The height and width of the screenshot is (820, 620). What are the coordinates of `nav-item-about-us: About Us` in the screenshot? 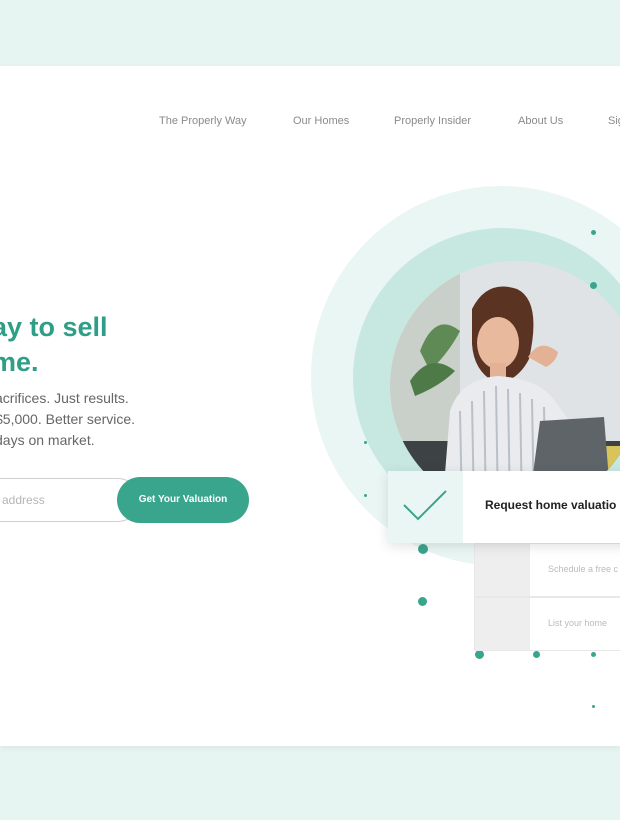 It's located at (540, 121).